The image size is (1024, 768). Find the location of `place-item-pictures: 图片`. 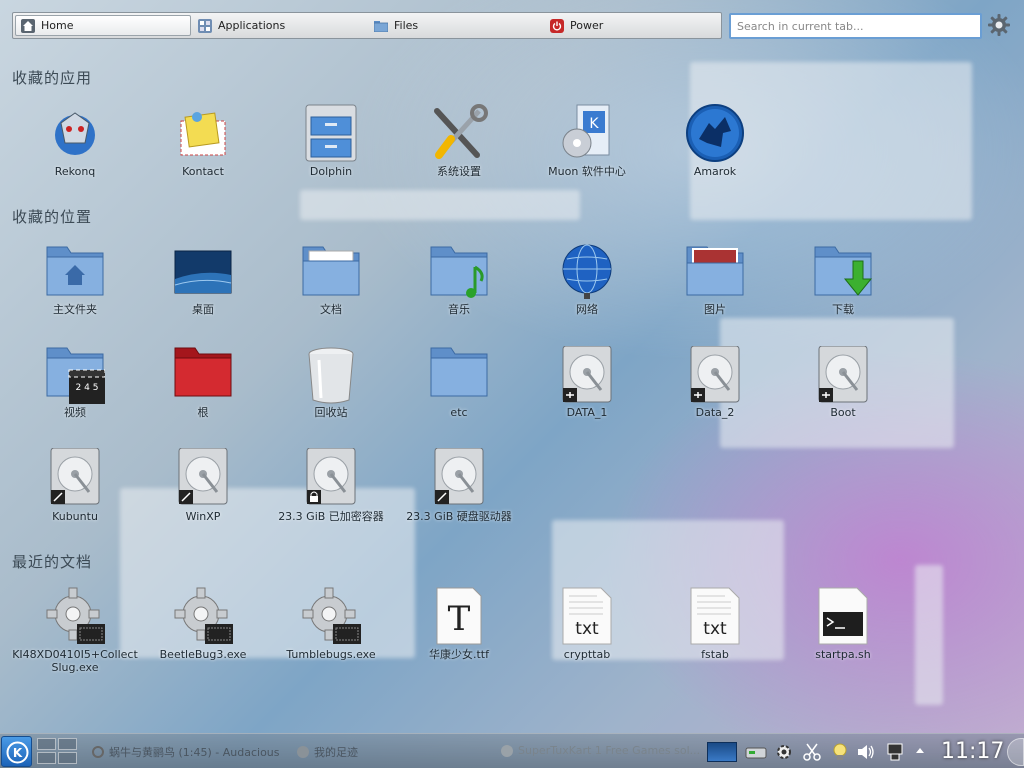

place-item-pictures: 图片 is located at coordinates (715, 289).